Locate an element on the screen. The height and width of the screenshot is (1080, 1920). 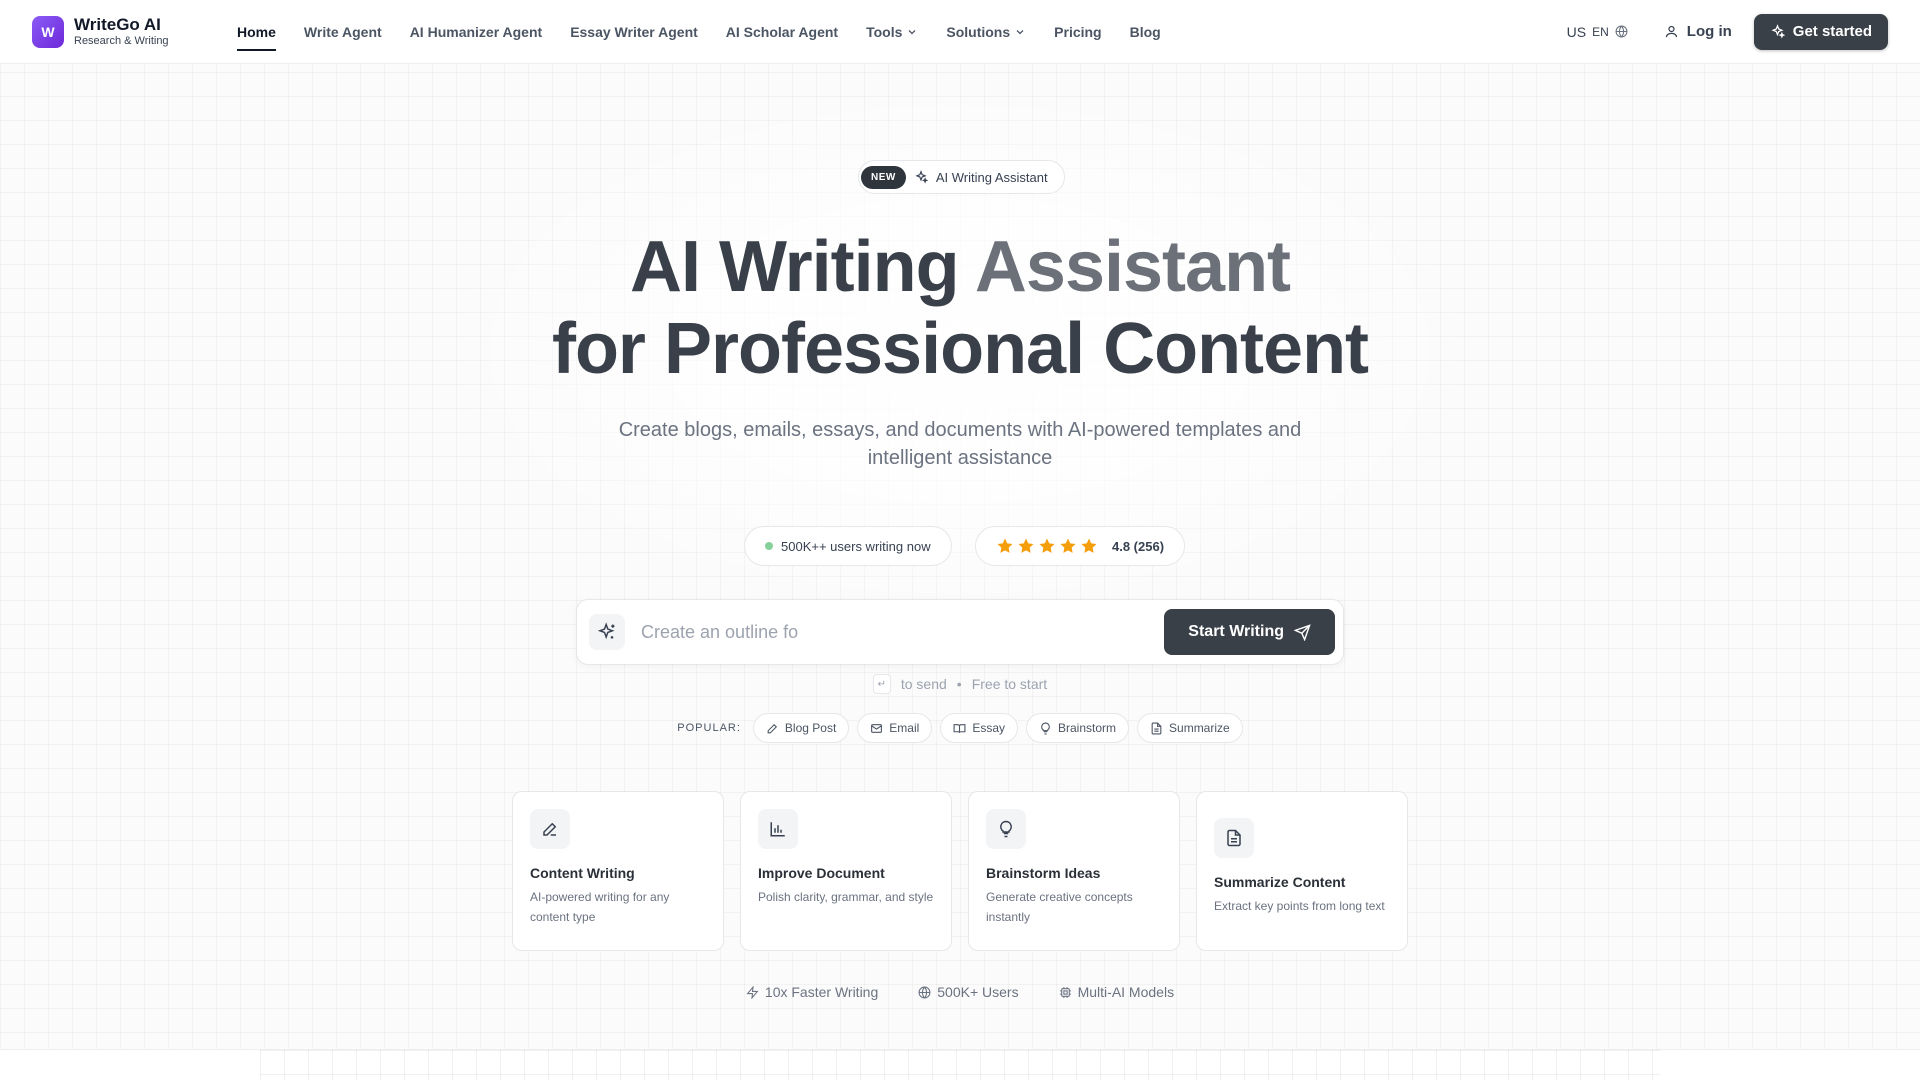
card-title: Brainstorm Ideas is located at coordinates (1043, 873).